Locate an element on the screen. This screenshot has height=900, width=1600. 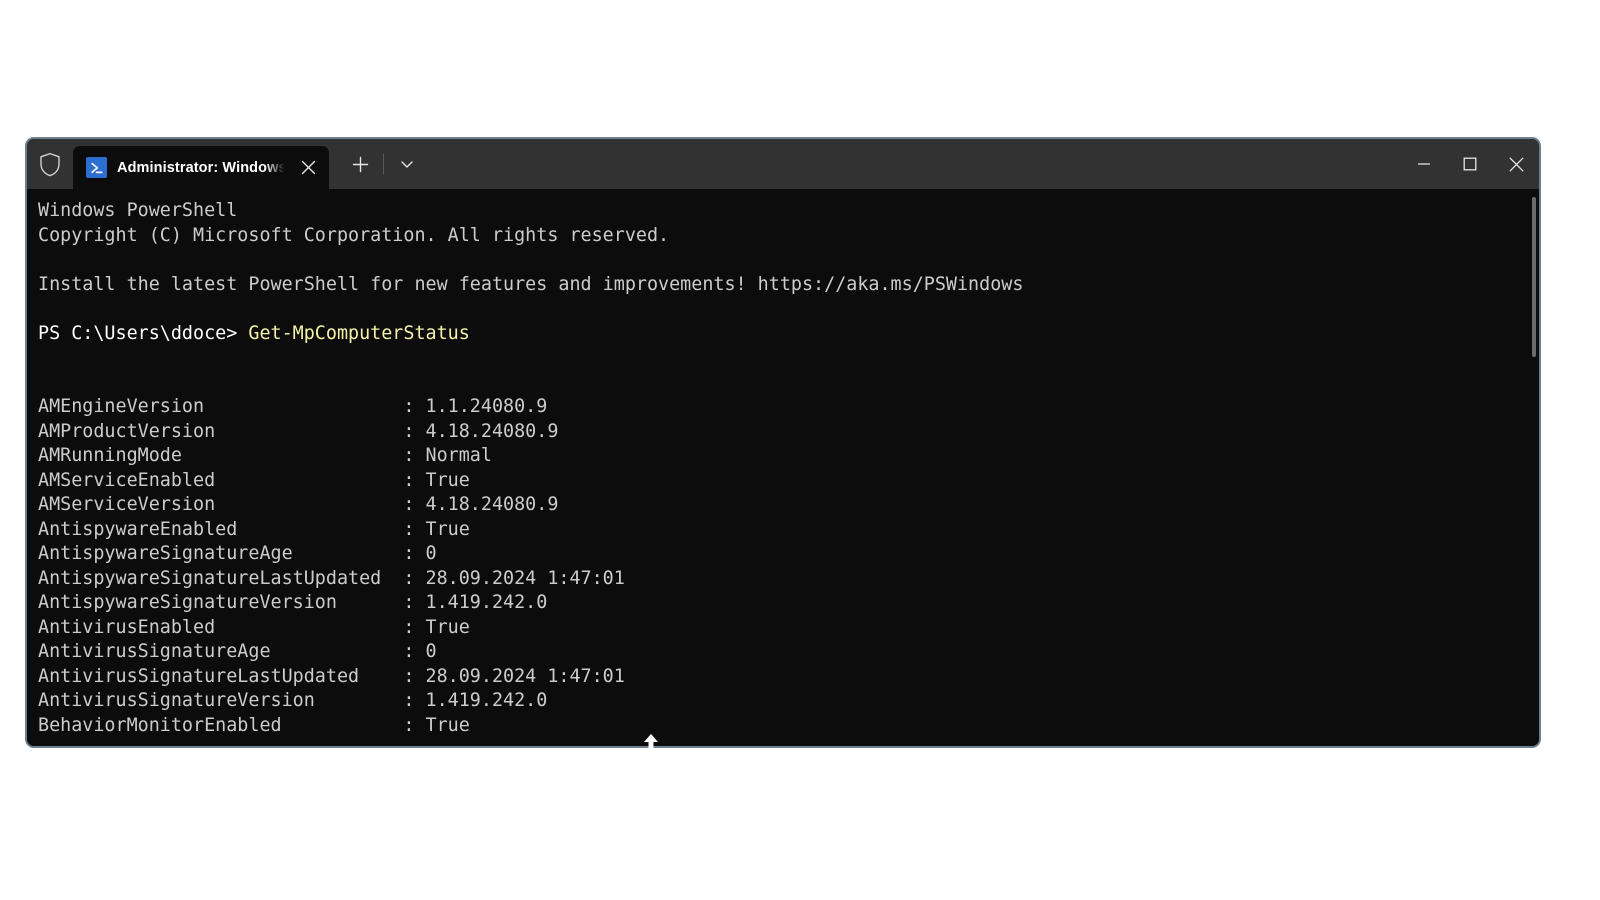
console-property-line: AntispywareSignatureAge : 0 is located at coordinates (237, 553).